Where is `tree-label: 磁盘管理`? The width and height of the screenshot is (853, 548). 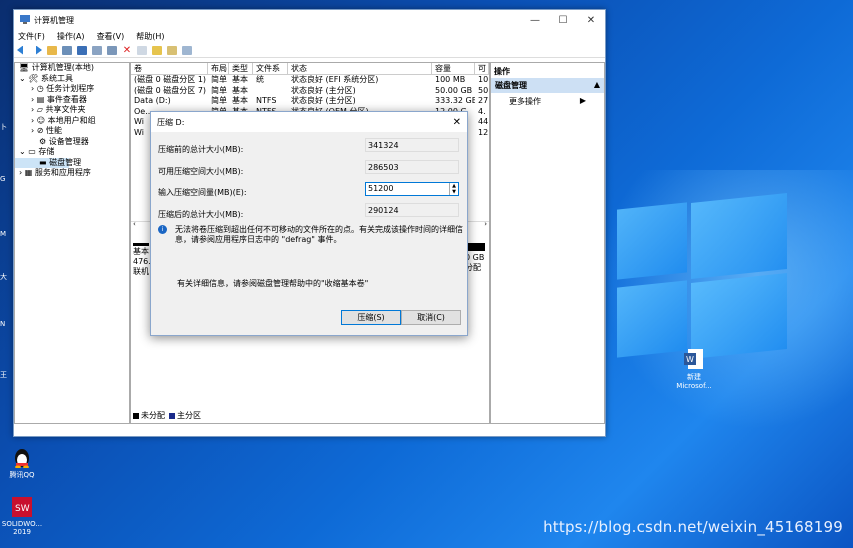 tree-label: 磁盘管理 is located at coordinates (65, 162).